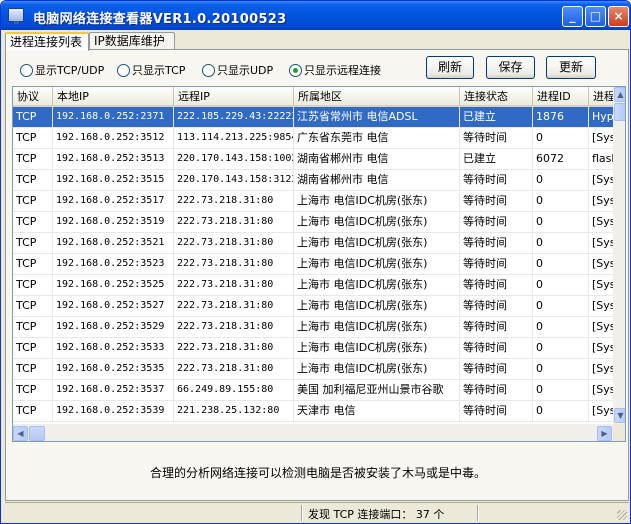 The width and height of the screenshot is (631, 524). I want to click on cell-remote-ip: 221.238.25.132:80, so click(234, 411).